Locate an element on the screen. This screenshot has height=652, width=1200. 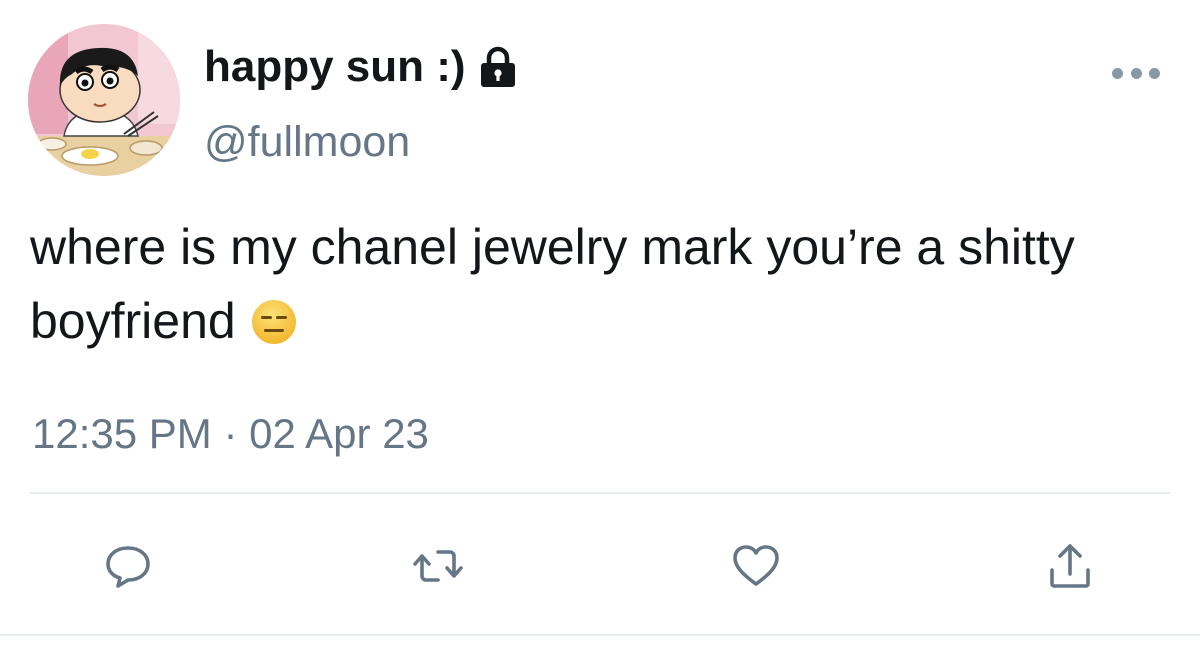
reply-button is located at coordinates (128, 566).